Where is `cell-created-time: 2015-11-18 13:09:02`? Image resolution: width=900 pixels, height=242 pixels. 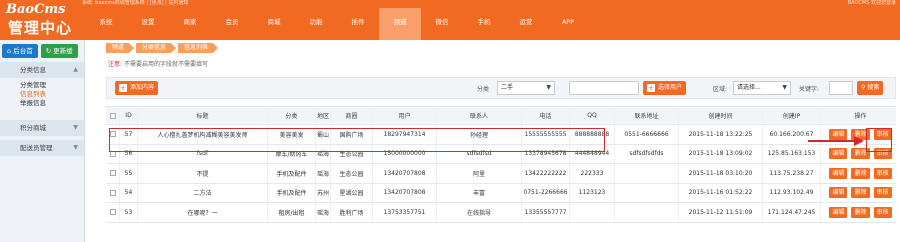 cell-created-time: 2015-11-18 13:09:02 is located at coordinates (721, 153).